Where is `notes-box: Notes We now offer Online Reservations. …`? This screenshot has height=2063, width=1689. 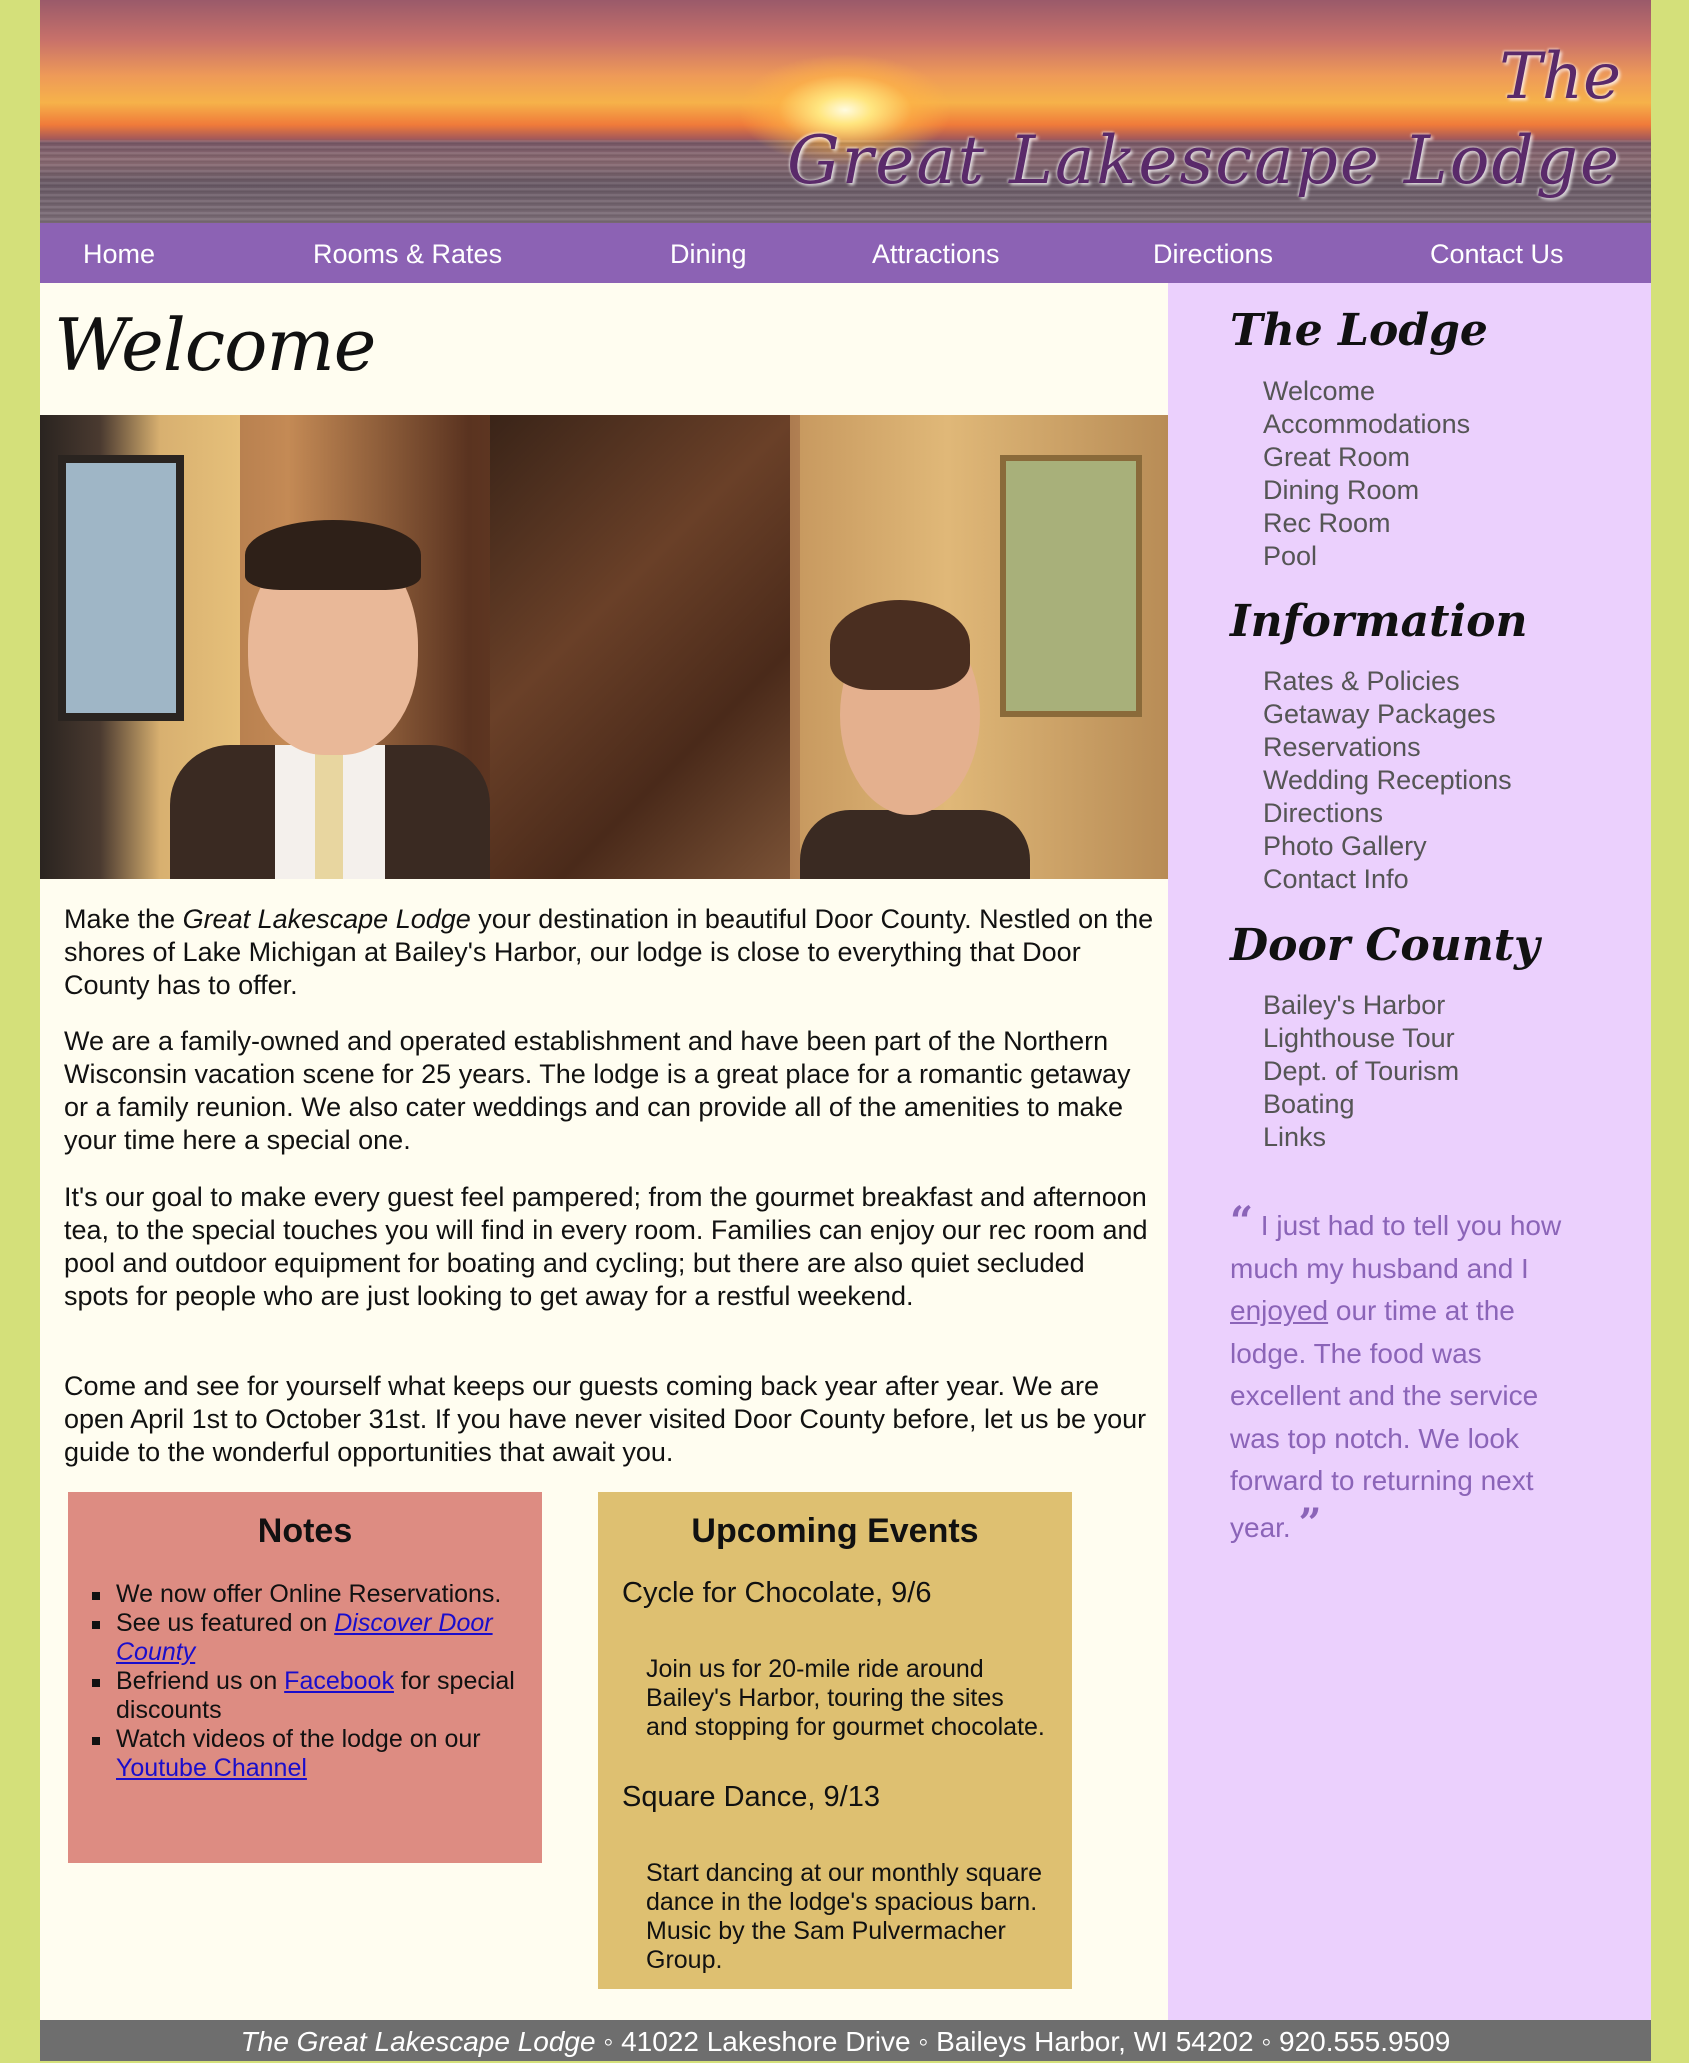 notes-box: Notes We now offer Online Reservations. … is located at coordinates (305, 1677).